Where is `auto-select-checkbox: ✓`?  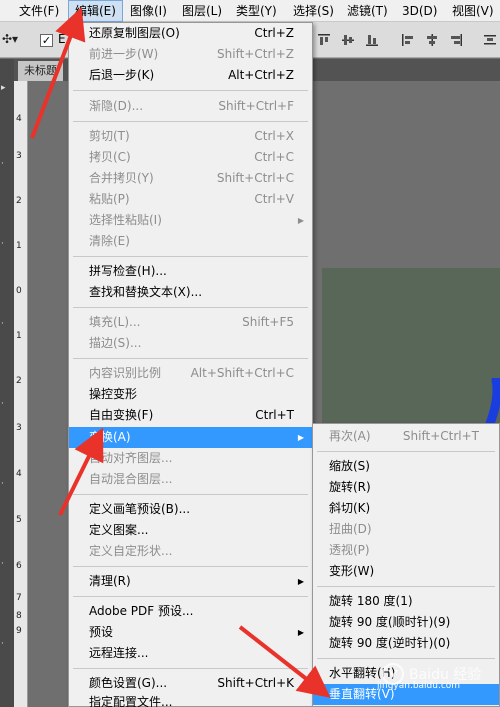 auto-select-checkbox: ✓ is located at coordinates (46, 40).